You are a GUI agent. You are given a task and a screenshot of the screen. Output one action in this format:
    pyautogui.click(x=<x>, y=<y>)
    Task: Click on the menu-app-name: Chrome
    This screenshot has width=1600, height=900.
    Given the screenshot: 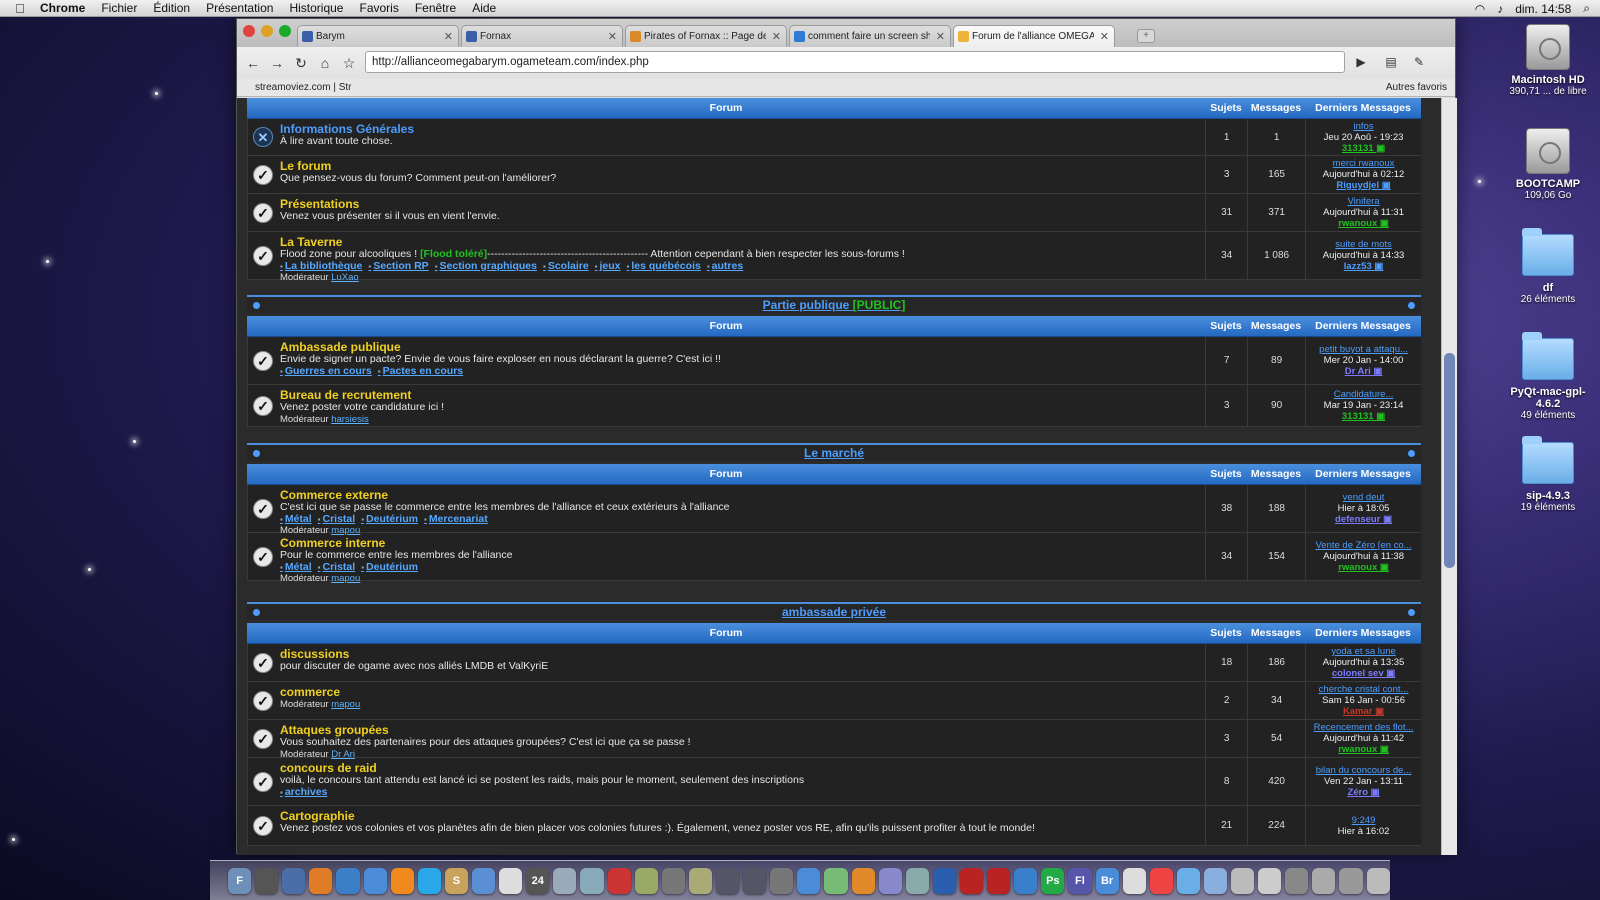 What is the action you would take?
    pyautogui.click(x=62, y=8)
    